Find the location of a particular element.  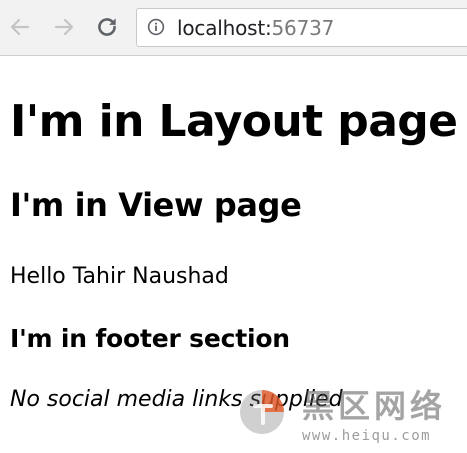

footer-heading: I'm in footer section is located at coordinates (150, 338).